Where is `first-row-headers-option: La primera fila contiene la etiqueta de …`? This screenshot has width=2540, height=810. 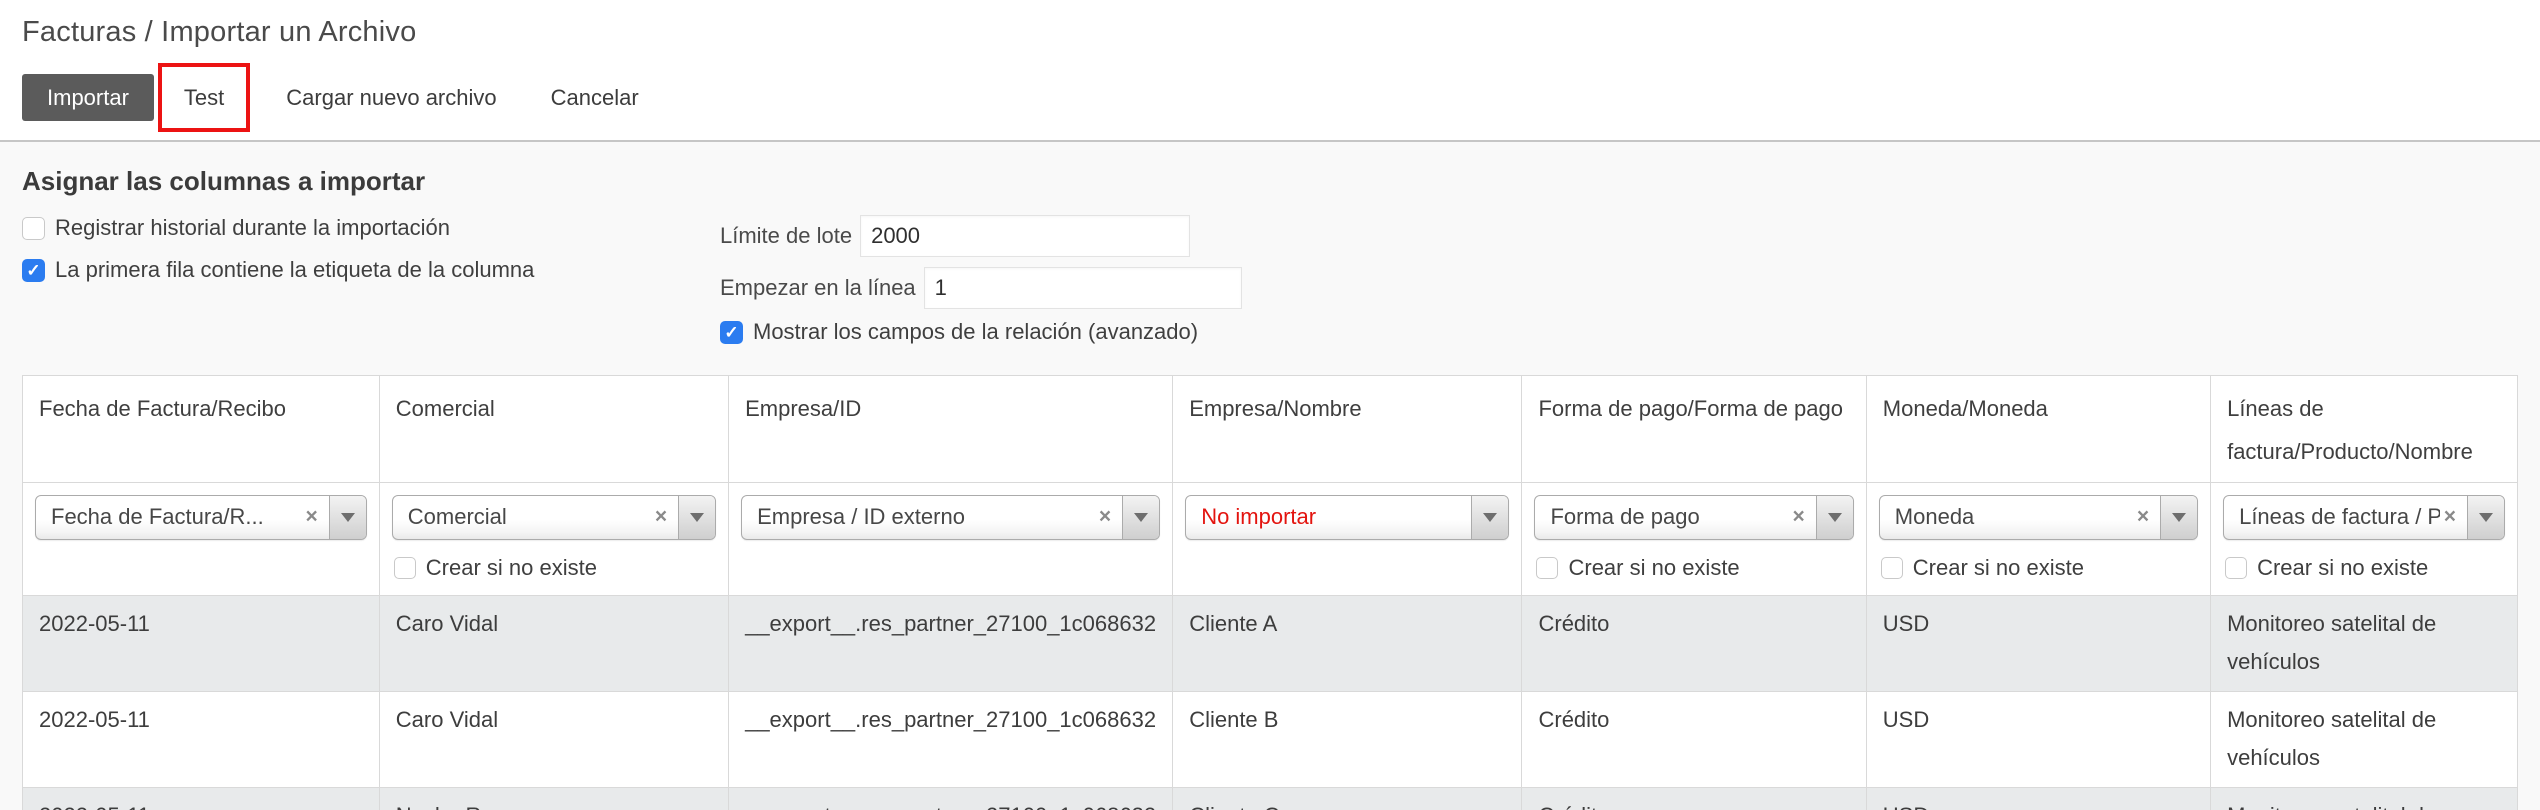
first-row-headers-option: La primera fila contiene la etiqueta de … is located at coordinates (371, 270).